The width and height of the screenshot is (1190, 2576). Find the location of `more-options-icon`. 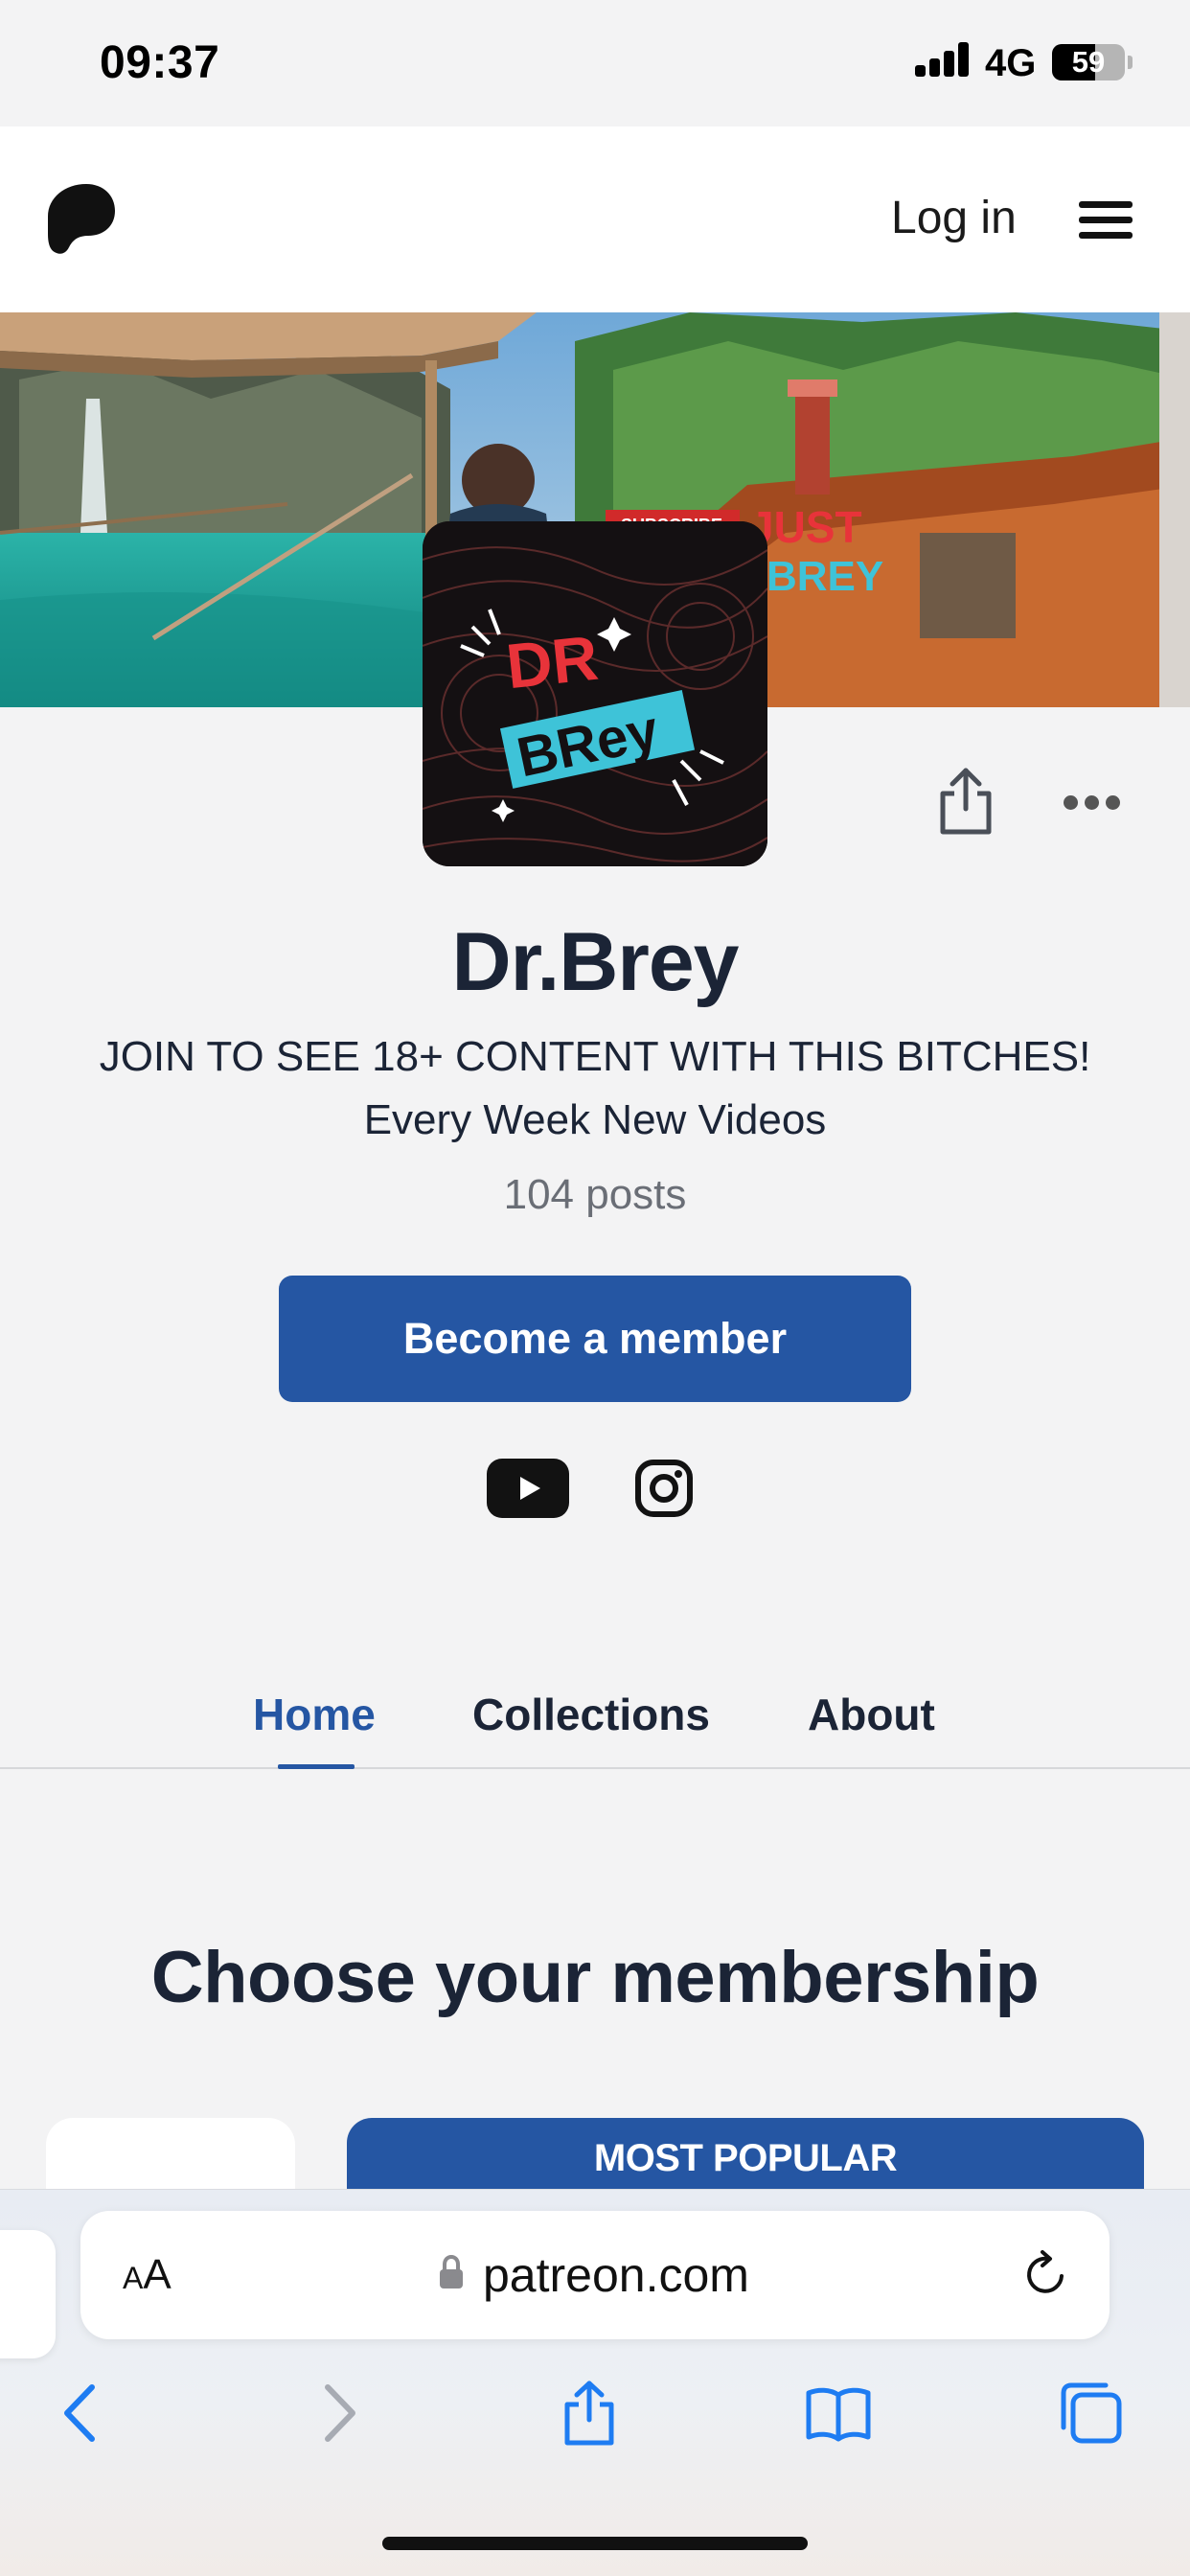

more-options-icon is located at coordinates (1093, 803).